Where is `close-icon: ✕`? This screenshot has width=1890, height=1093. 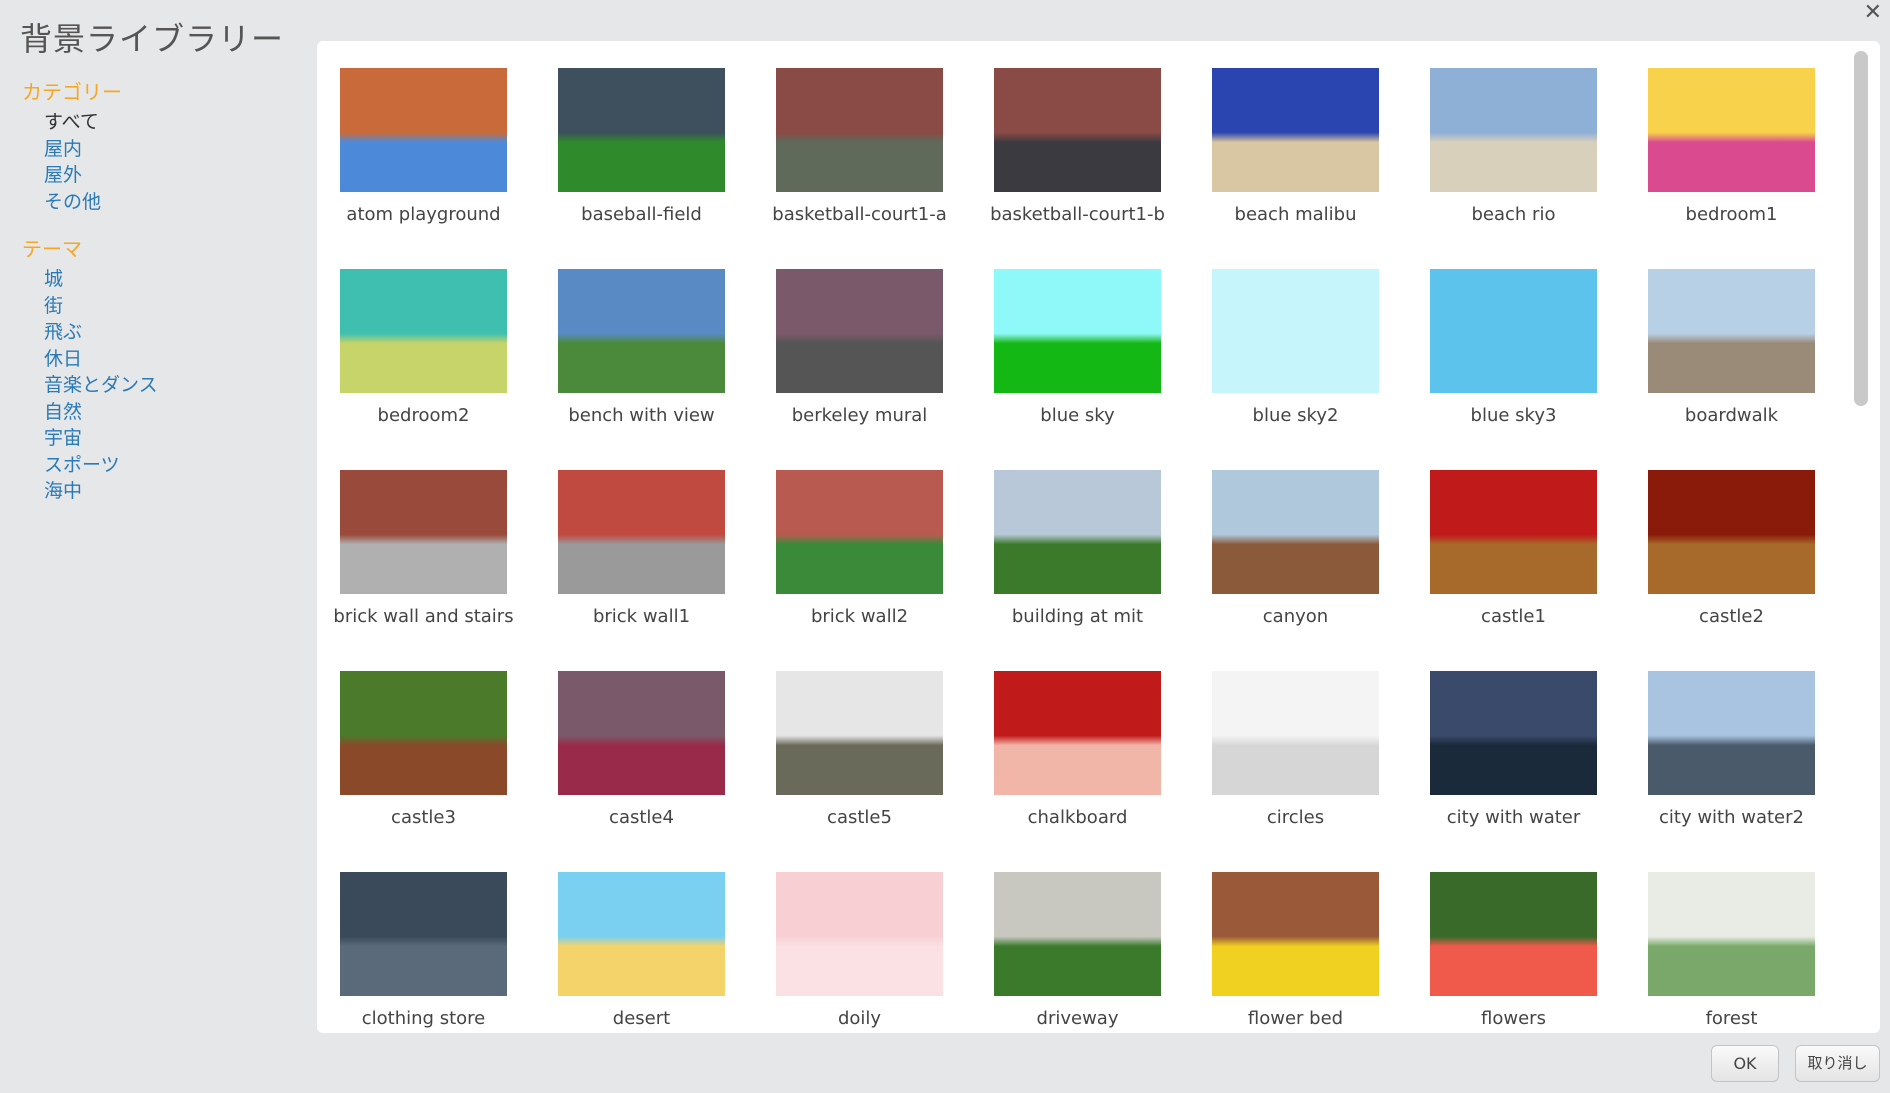
close-icon: ✕ is located at coordinates (1873, 12).